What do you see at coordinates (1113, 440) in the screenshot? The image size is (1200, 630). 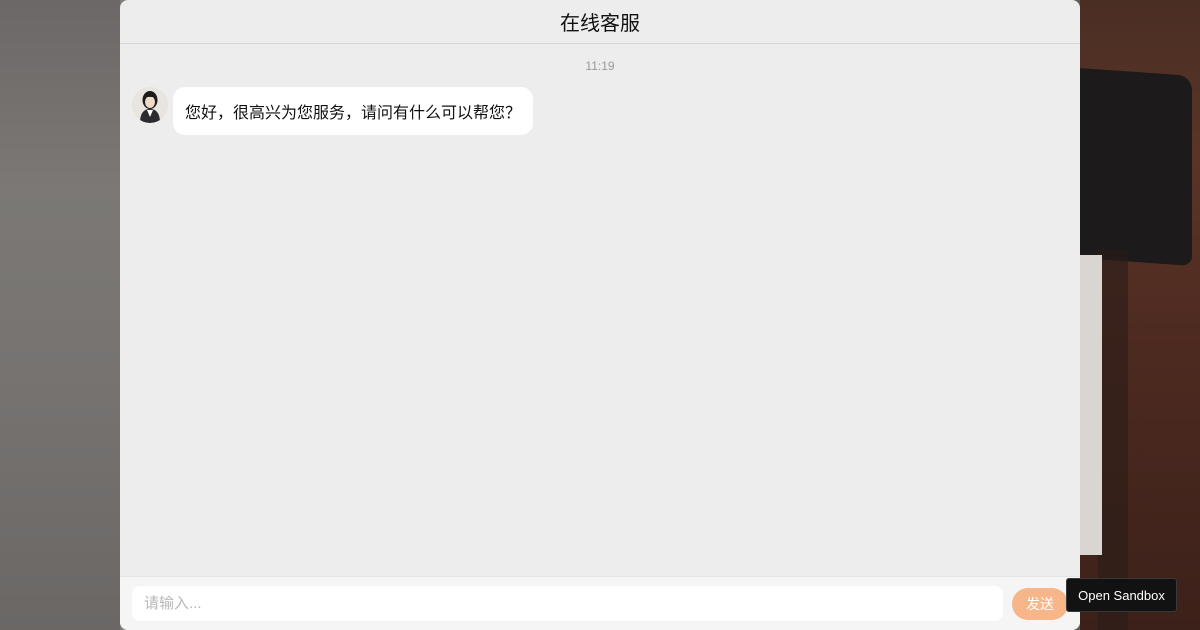 I see `background-shadow` at bounding box center [1113, 440].